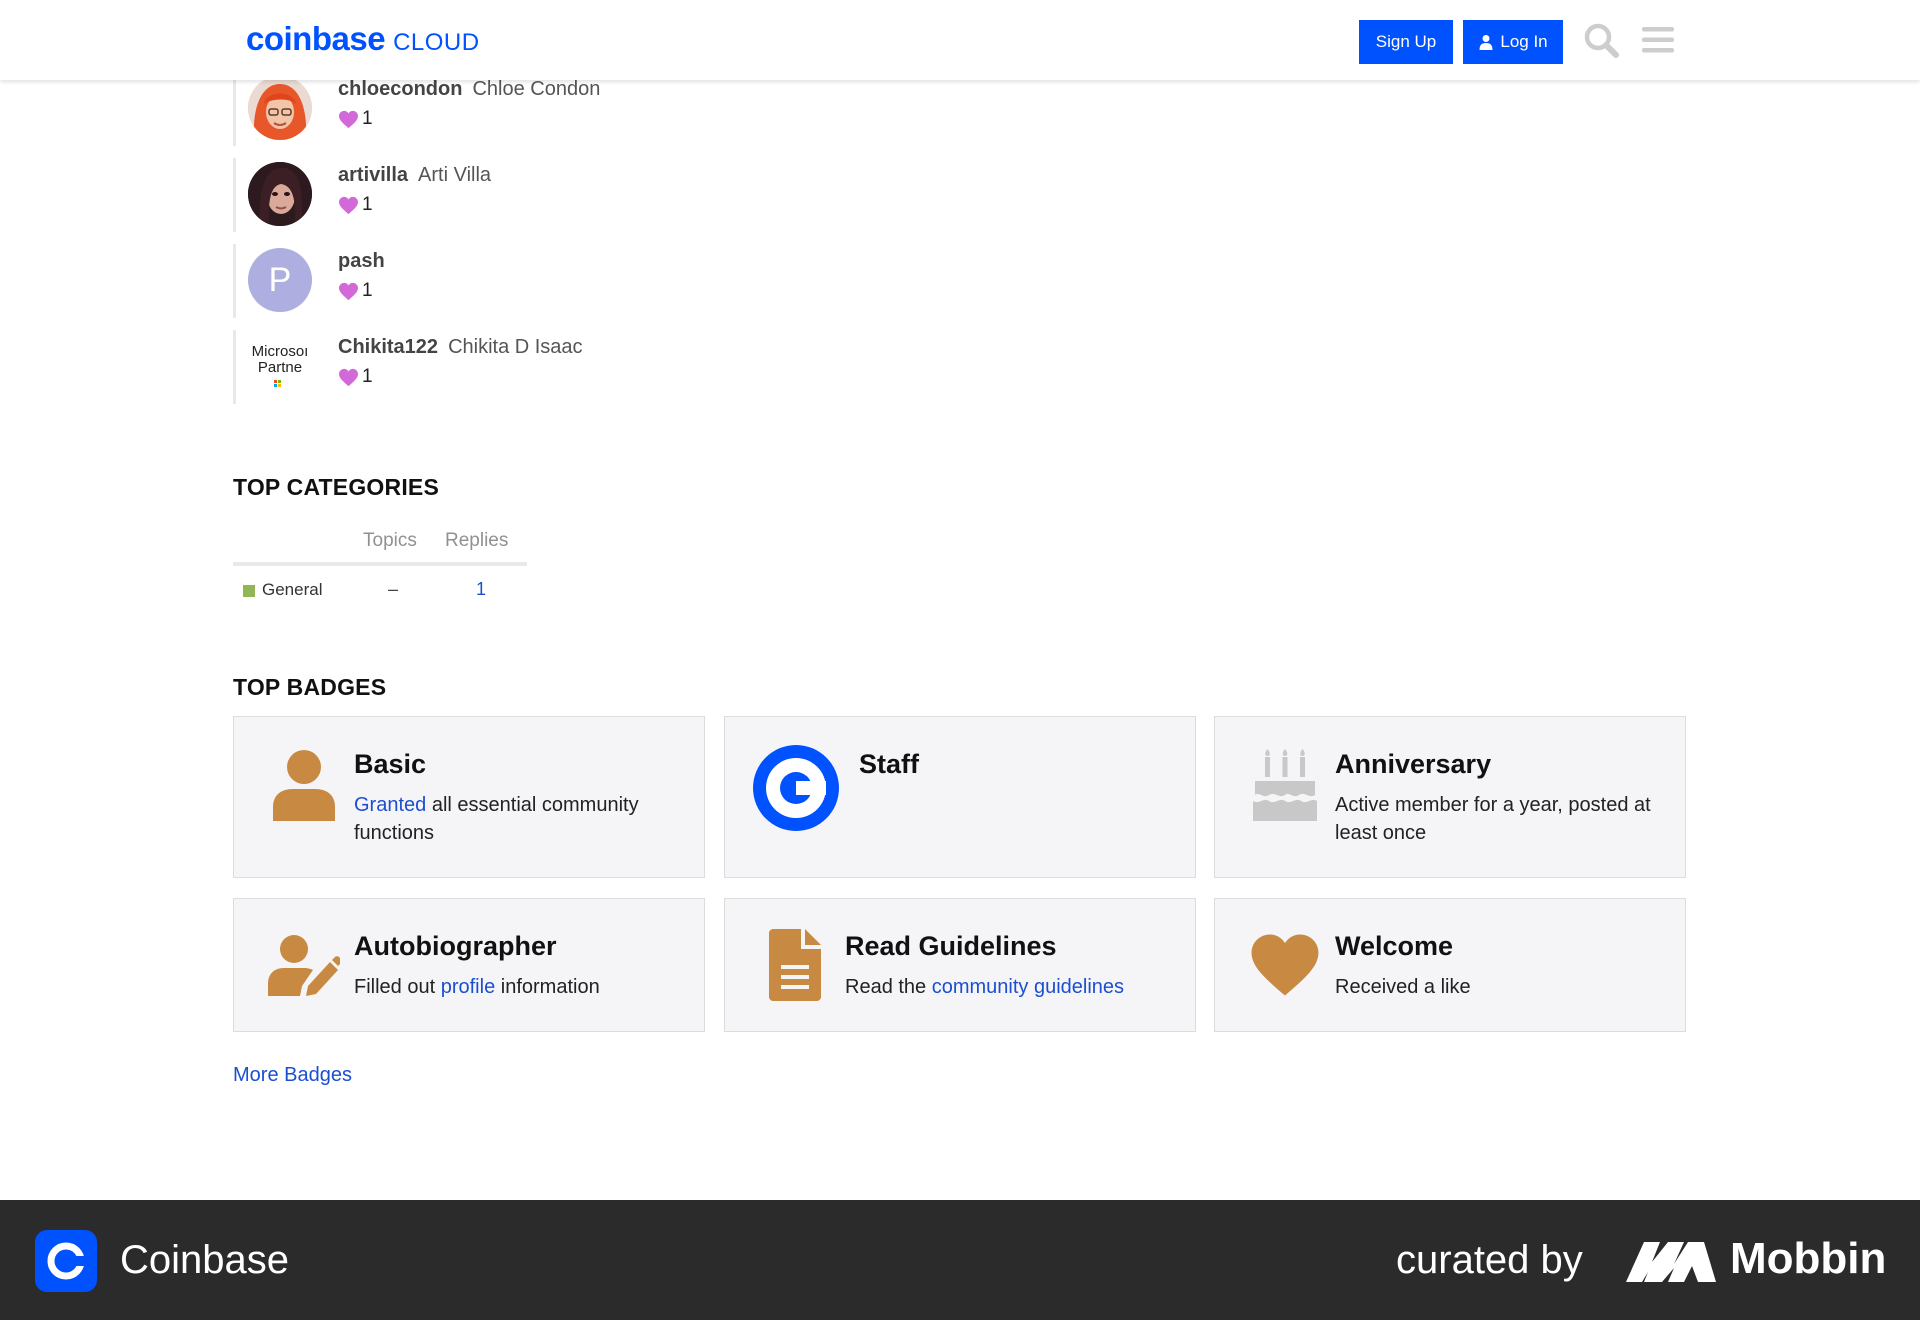 The image size is (1920, 1320). I want to click on avatar-text: Partne, so click(280, 367).